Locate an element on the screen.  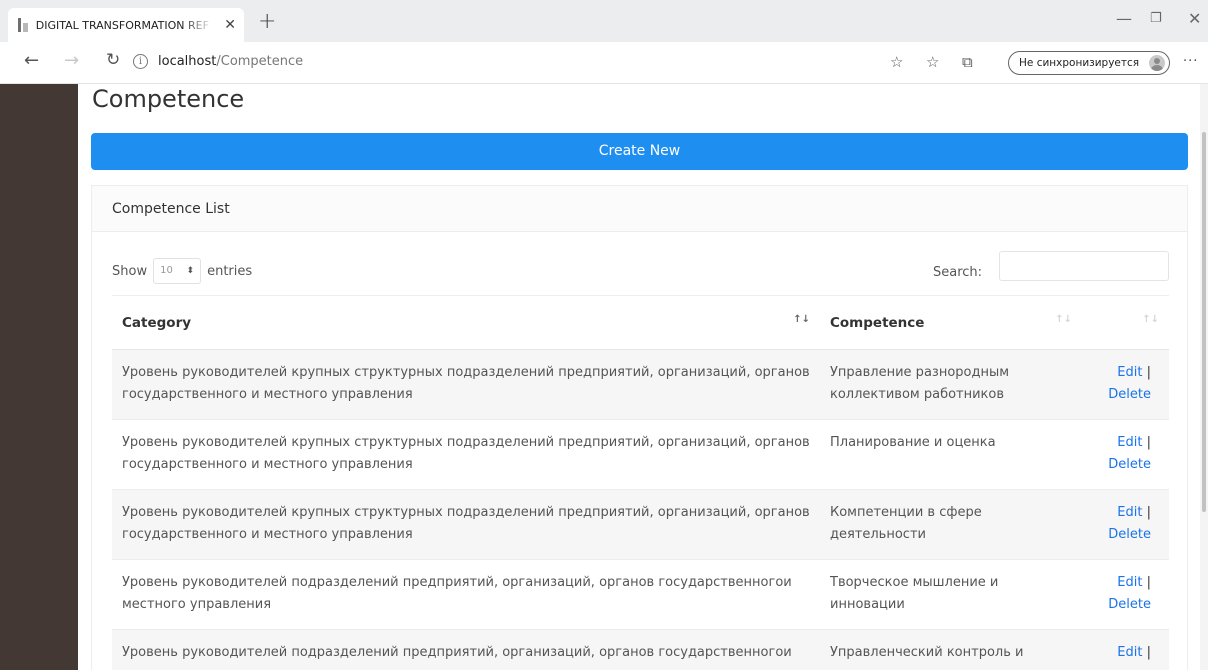
column-label: Category is located at coordinates (157, 322).